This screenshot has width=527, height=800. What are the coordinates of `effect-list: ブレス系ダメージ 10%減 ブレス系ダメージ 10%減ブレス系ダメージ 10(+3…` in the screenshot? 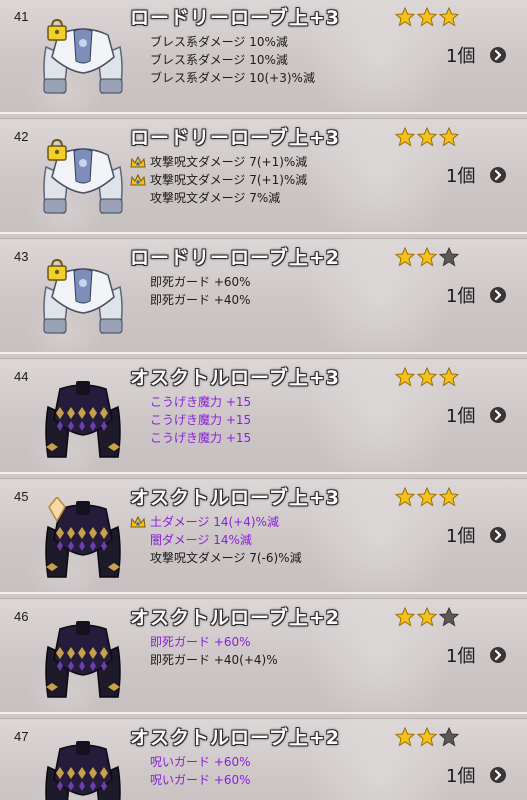 It's located at (232, 60).